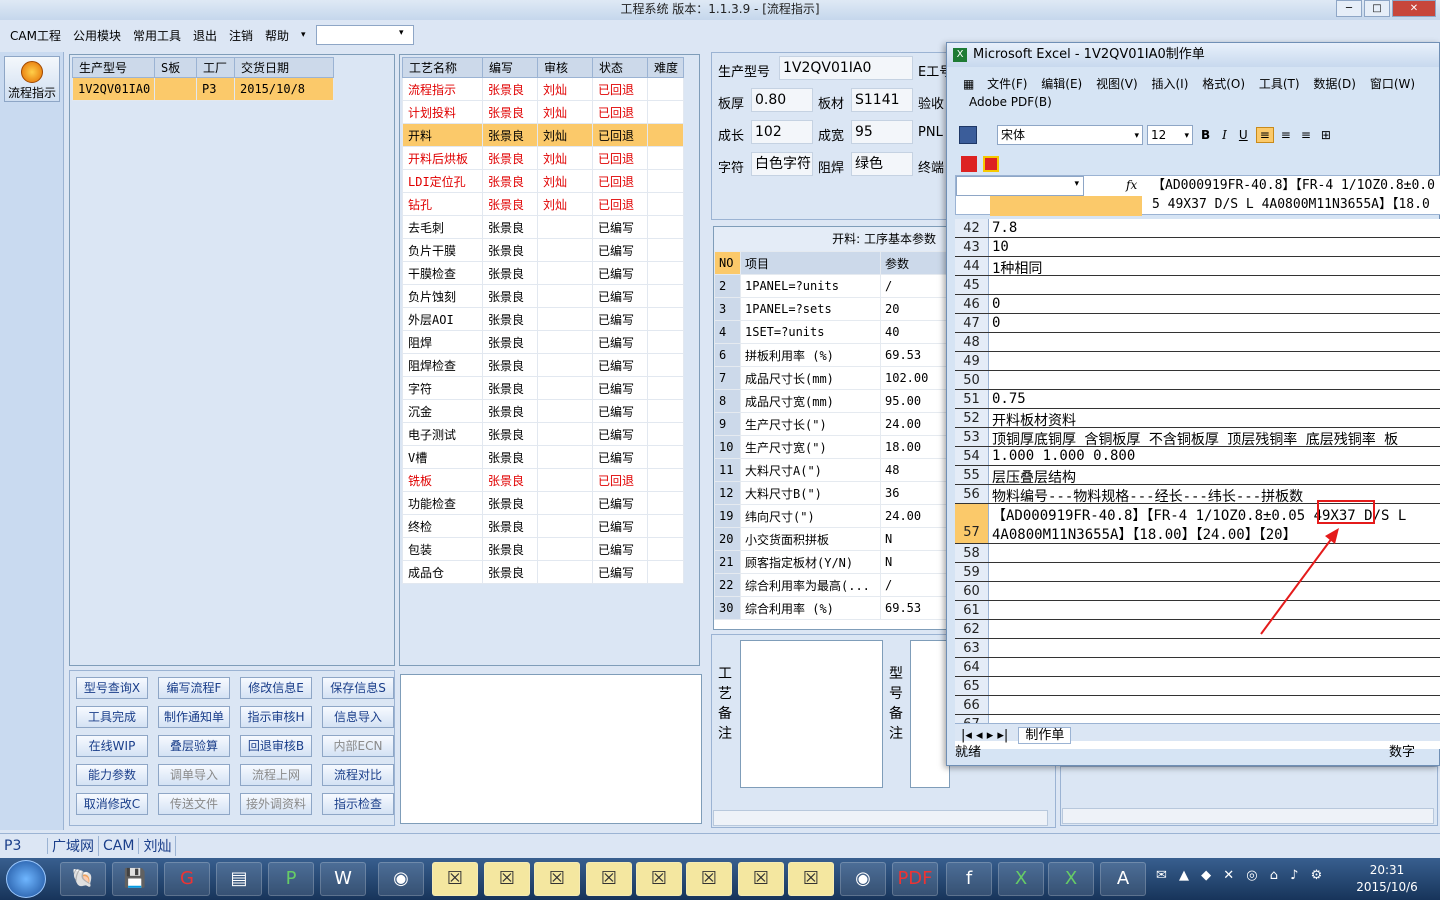 This screenshot has height=900, width=1440. Describe the element at coordinates (972, 523) in the screenshot. I see `excel-row-number: 57` at that location.